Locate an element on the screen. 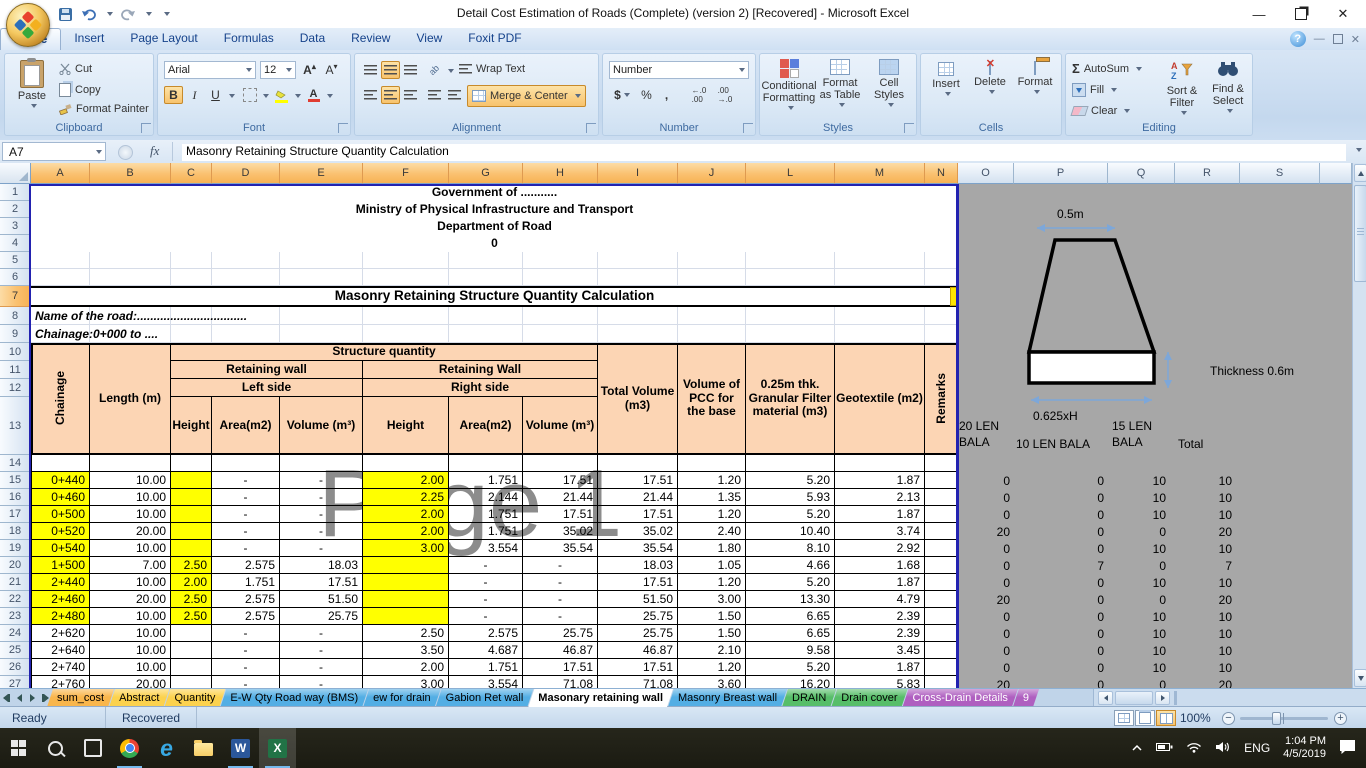 The image size is (1366, 768). cell-F27: 3.00 is located at coordinates (406, 682).